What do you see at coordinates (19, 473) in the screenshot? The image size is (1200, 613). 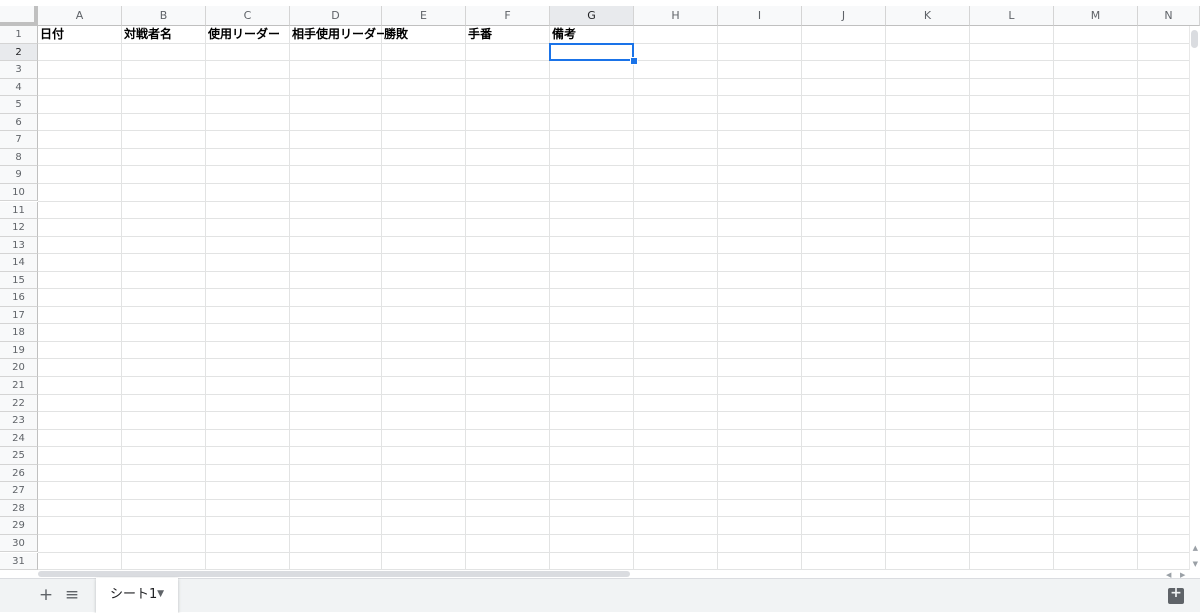 I see `row-header-26: 26` at bounding box center [19, 473].